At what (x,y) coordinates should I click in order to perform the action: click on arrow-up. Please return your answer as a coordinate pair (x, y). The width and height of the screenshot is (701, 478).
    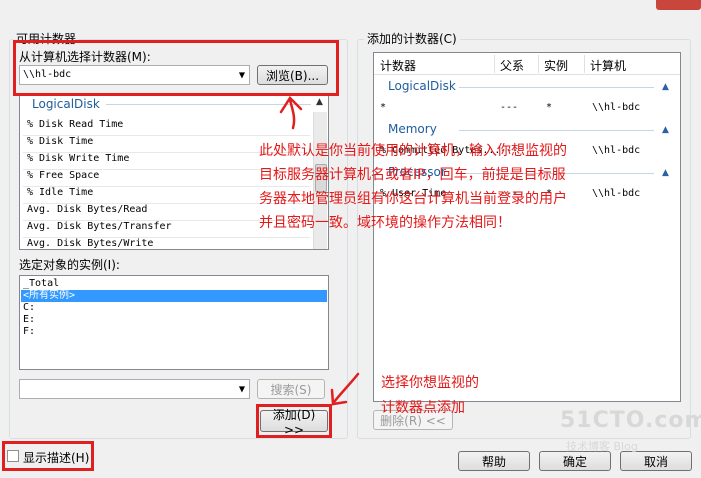
    Looking at the image, I should click on (291, 113).